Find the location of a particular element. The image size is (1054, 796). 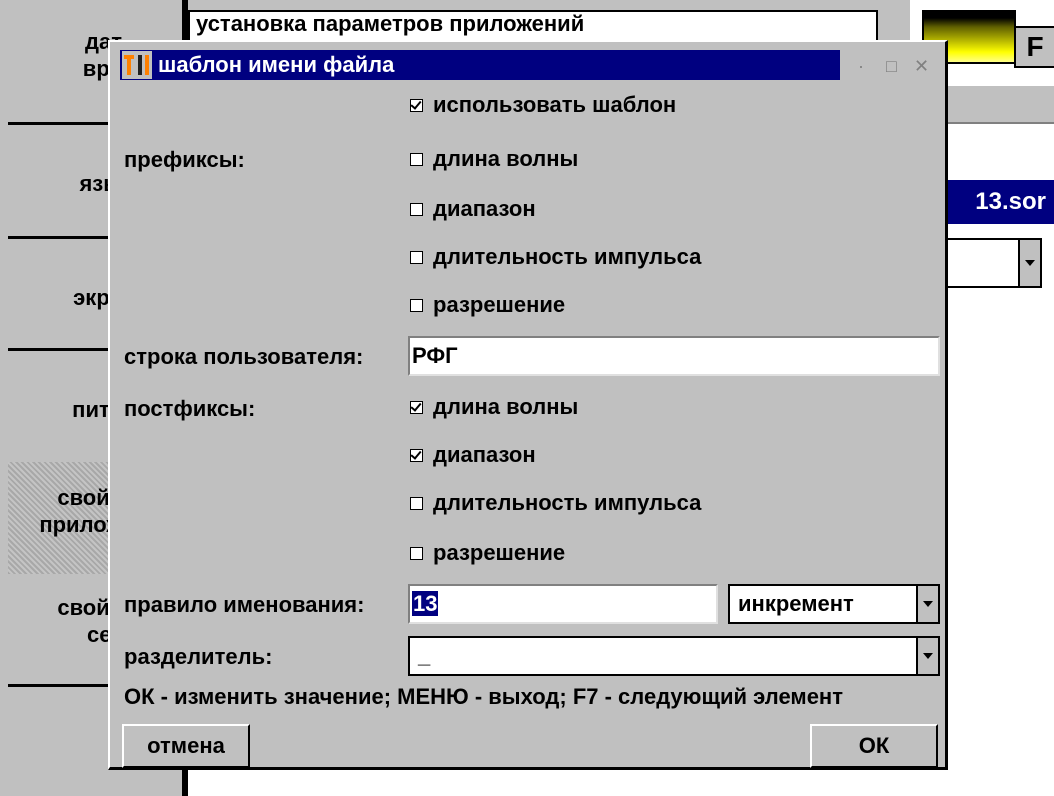

ok-button: ОК is located at coordinates (874, 746).